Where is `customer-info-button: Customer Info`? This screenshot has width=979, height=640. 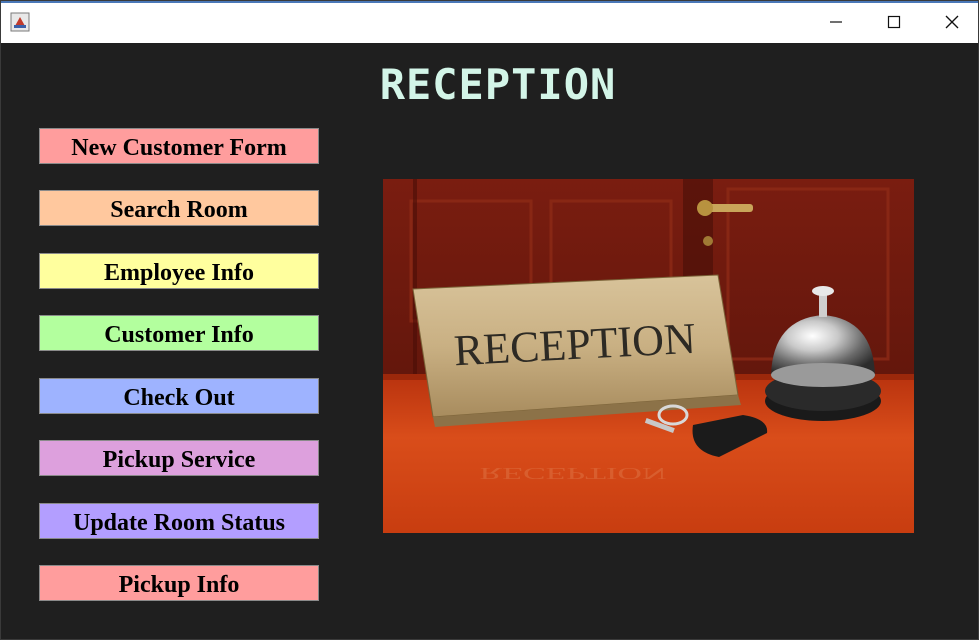 customer-info-button: Customer Info is located at coordinates (179, 333).